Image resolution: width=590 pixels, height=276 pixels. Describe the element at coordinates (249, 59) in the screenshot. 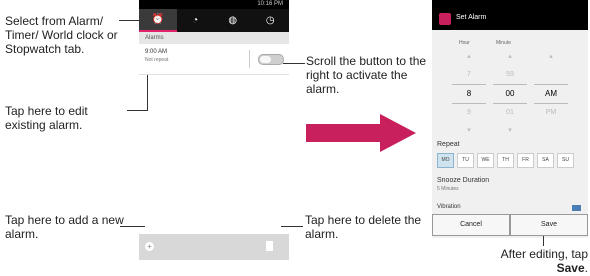

I see `divider` at that location.